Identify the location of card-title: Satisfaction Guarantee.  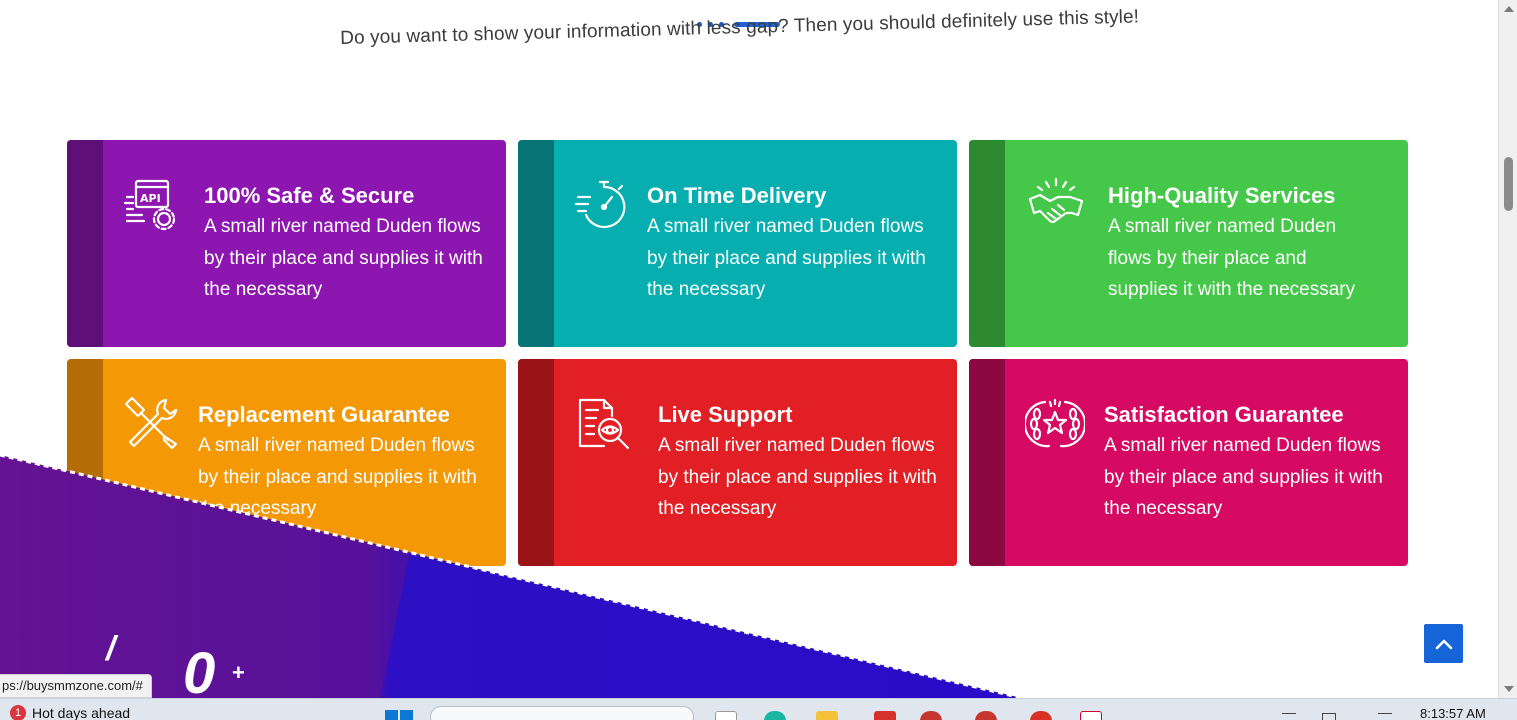
(1224, 414).